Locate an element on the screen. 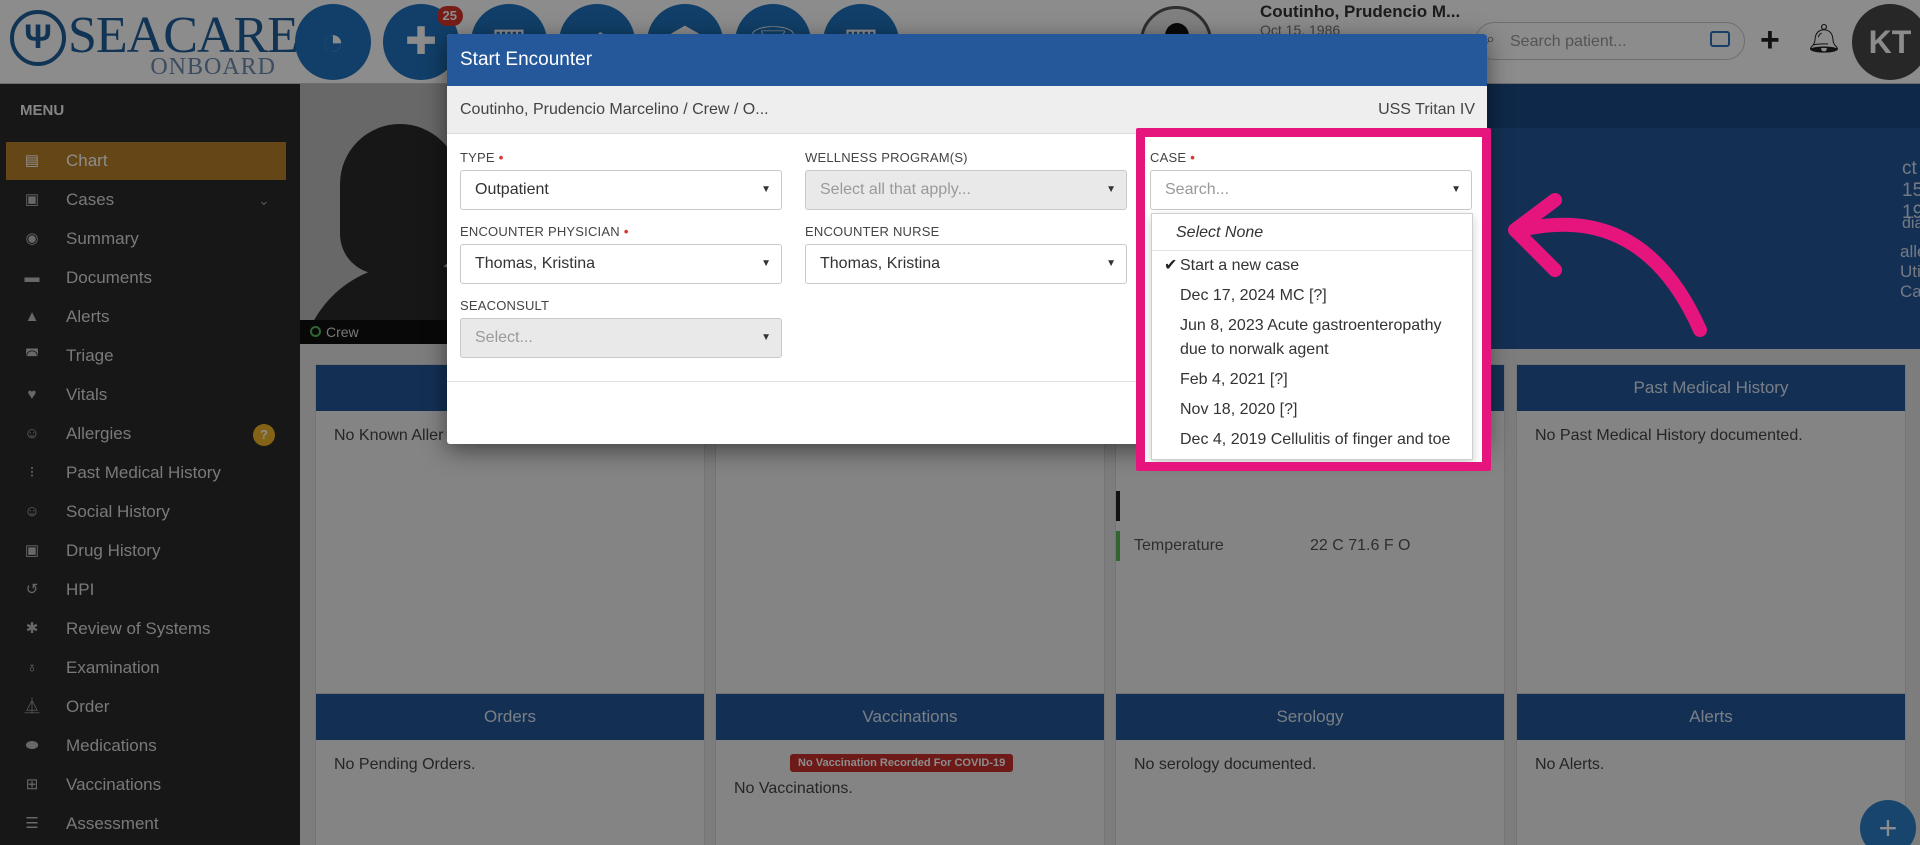 Image resolution: width=1920 pixels, height=845 pixels. nurse-value: Thomas, Kristina is located at coordinates (880, 263).